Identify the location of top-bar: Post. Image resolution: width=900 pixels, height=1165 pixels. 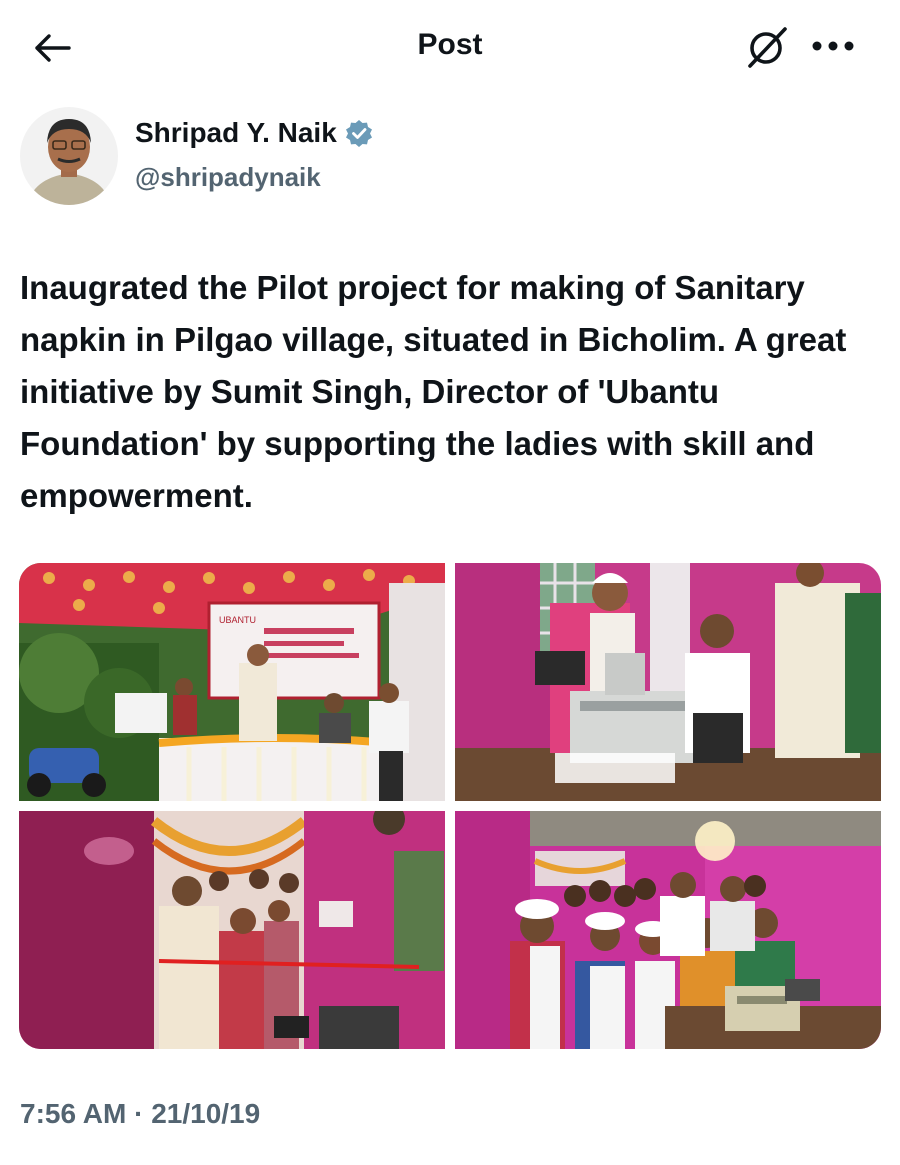
(450, 47).